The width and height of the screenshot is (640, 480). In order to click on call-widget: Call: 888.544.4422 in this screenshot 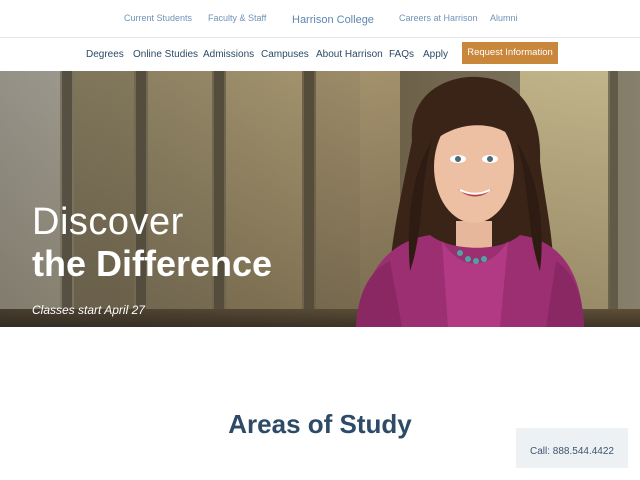, I will do `click(572, 448)`.